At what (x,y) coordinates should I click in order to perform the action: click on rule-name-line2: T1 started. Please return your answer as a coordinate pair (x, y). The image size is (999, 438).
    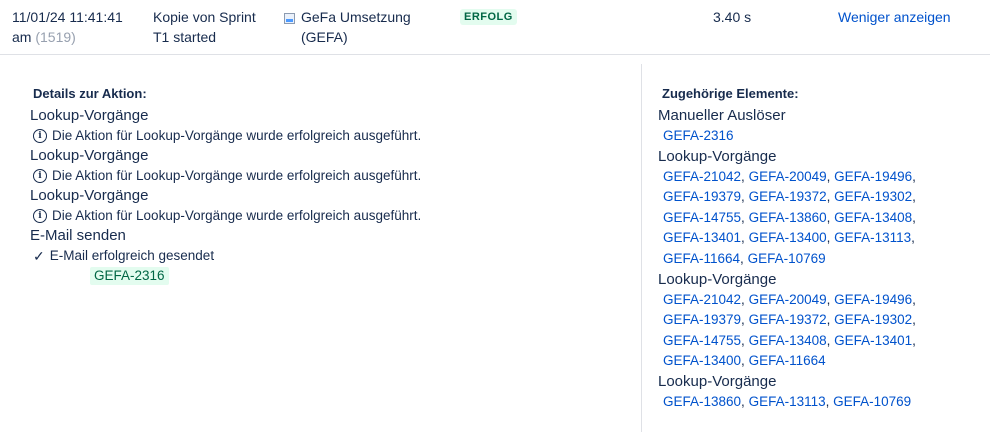
    Looking at the image, I should click on (185, 37).